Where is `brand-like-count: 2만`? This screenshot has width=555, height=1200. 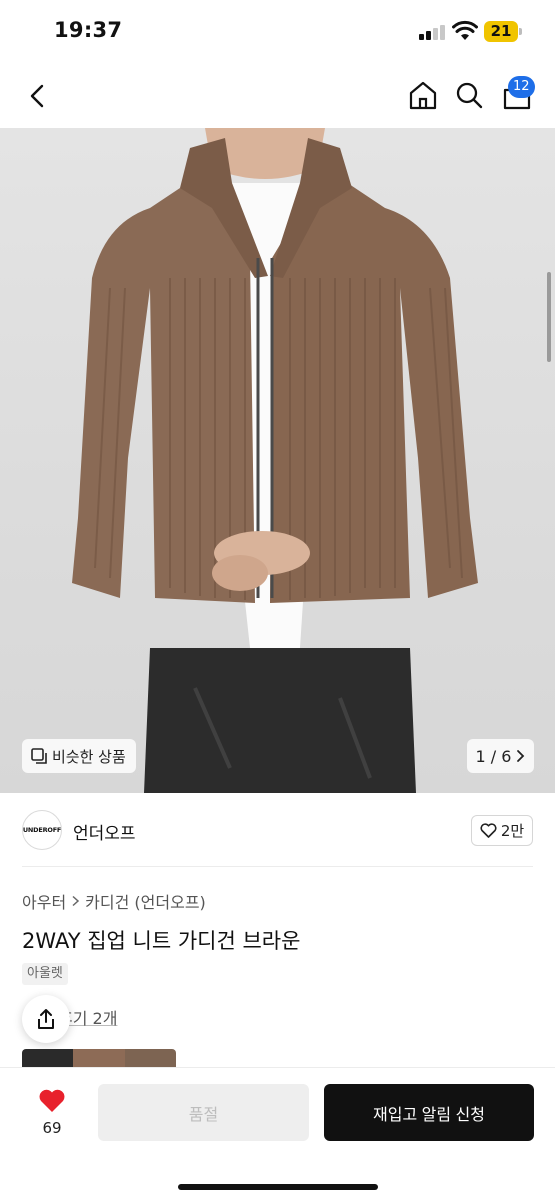 brand-like-count: 2만 is located at coordinates (512, 831).